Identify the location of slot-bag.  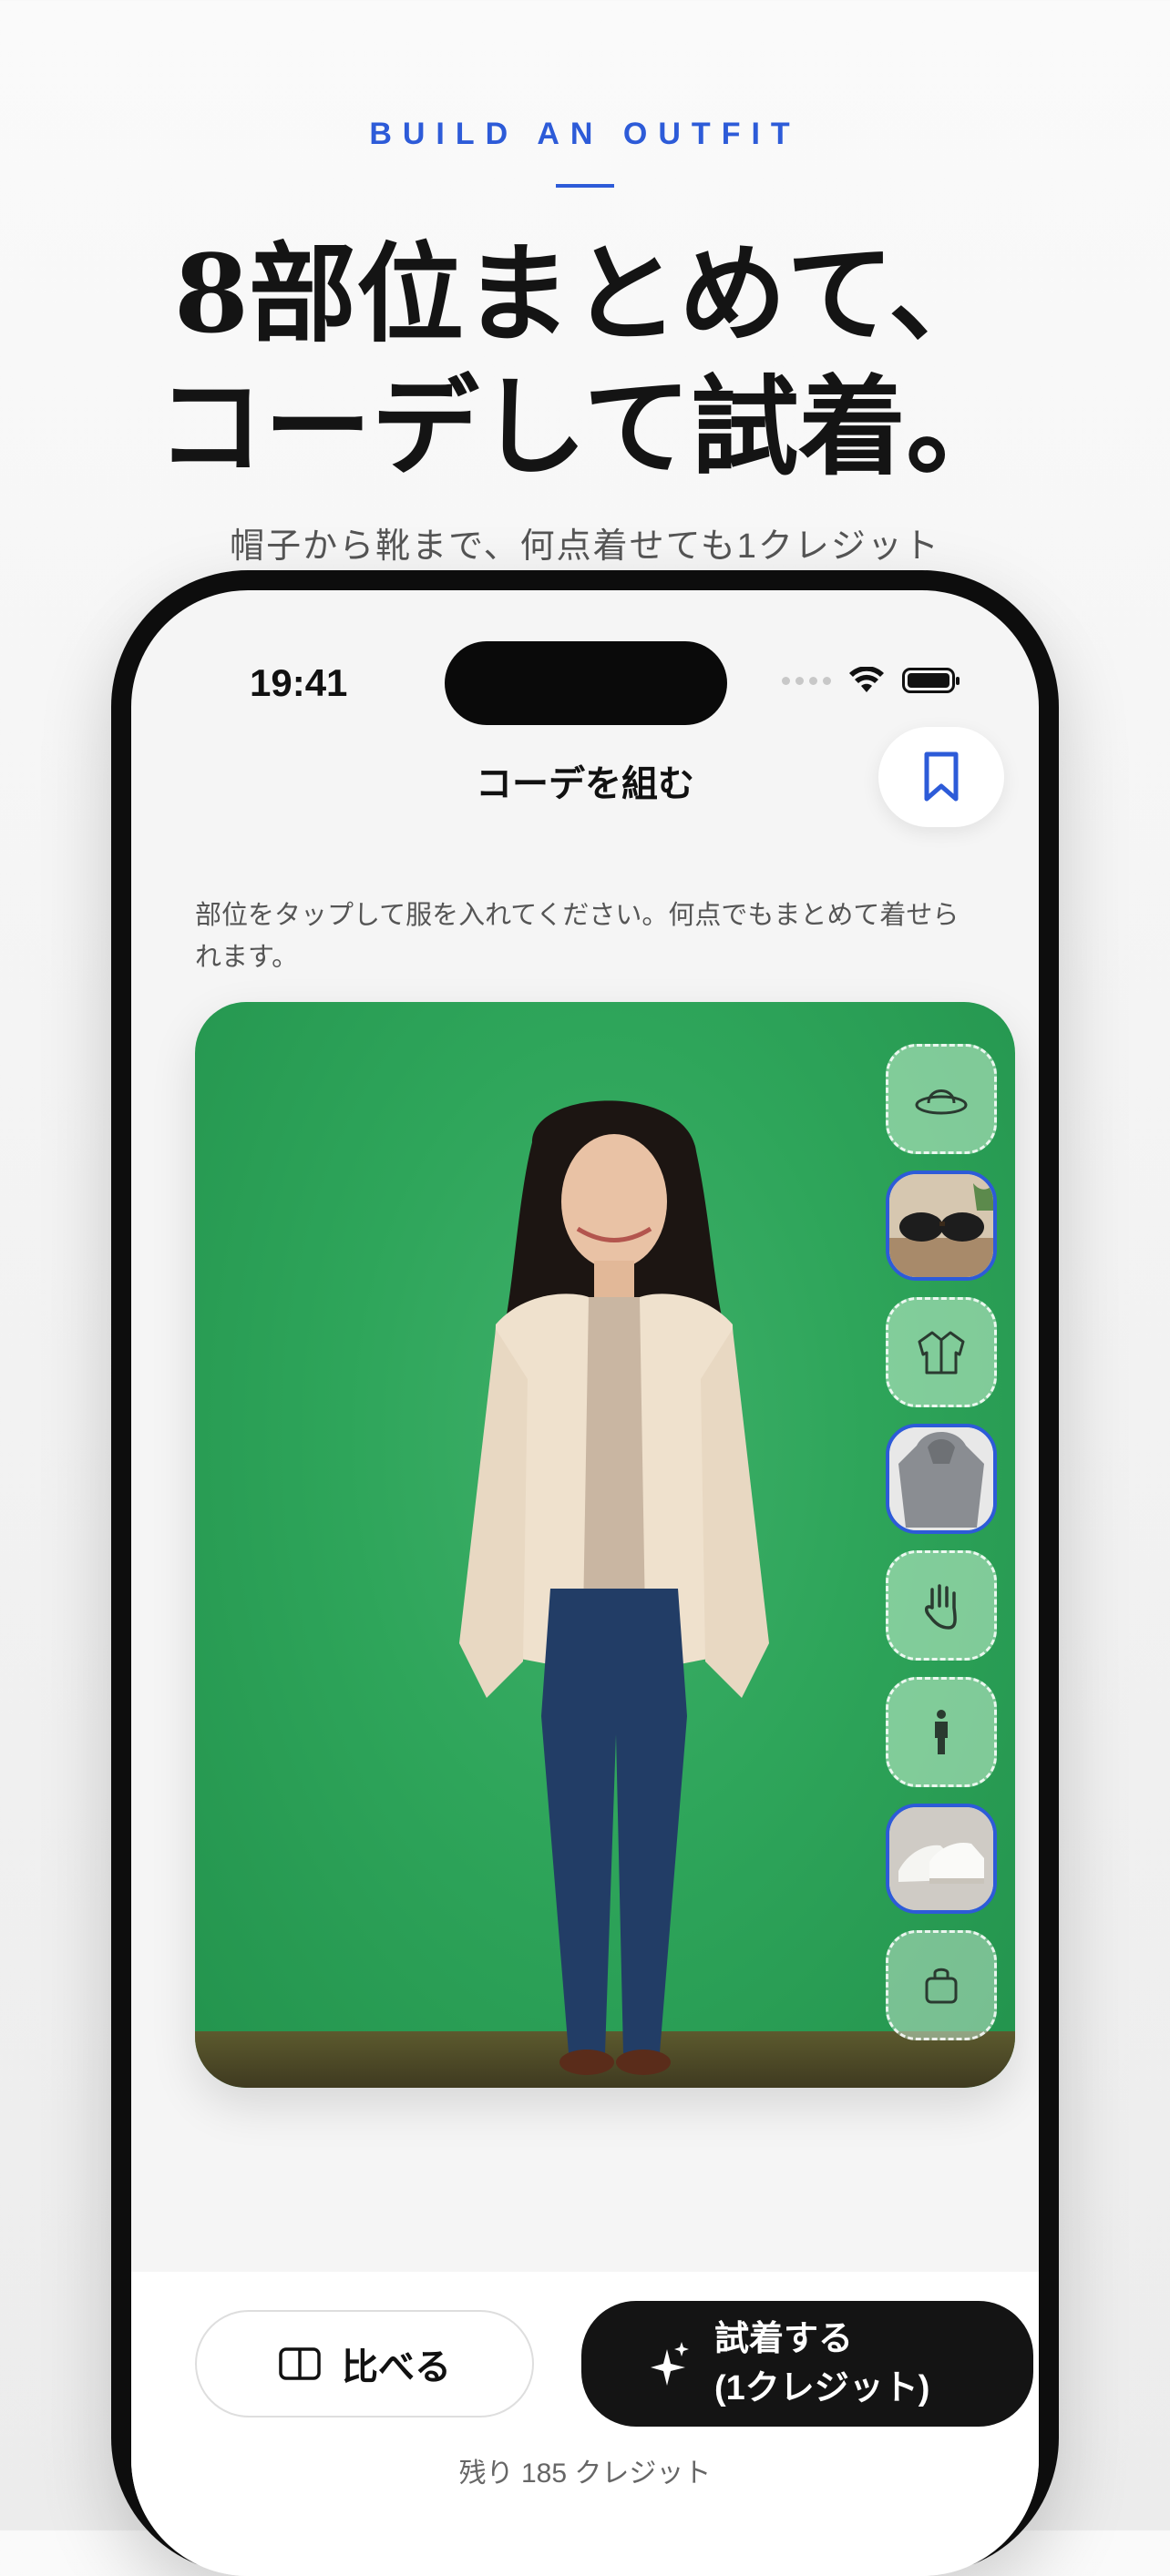
(942, 1985).